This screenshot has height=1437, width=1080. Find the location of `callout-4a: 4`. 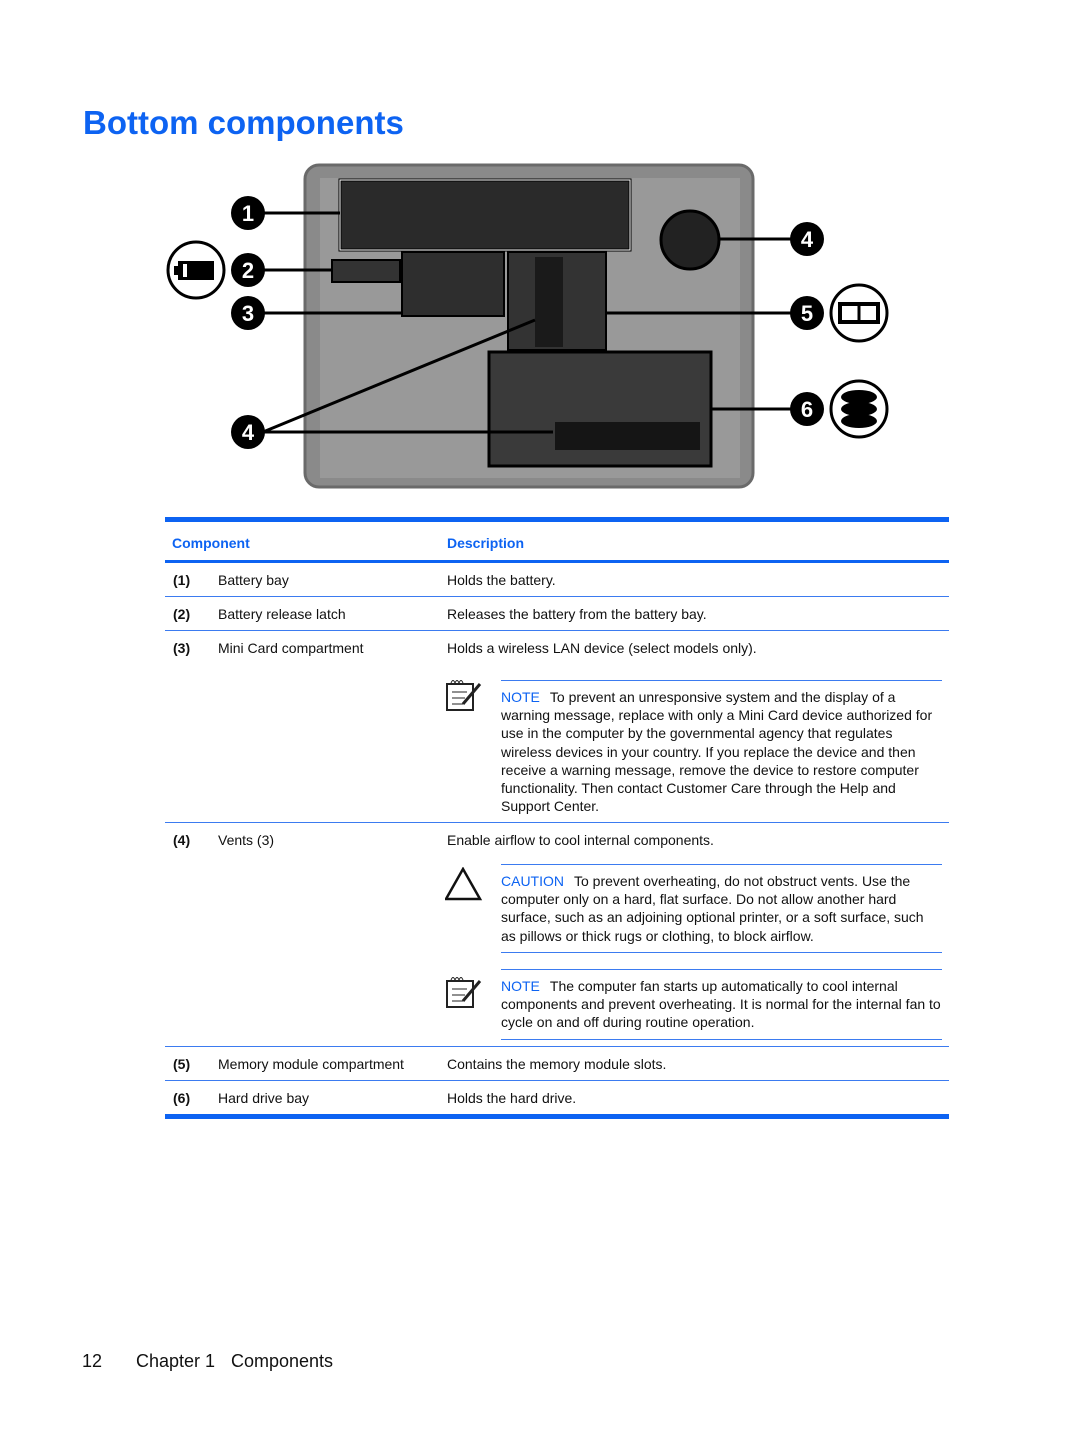

callout-4a: 4 is located at coordinates (807, 239).